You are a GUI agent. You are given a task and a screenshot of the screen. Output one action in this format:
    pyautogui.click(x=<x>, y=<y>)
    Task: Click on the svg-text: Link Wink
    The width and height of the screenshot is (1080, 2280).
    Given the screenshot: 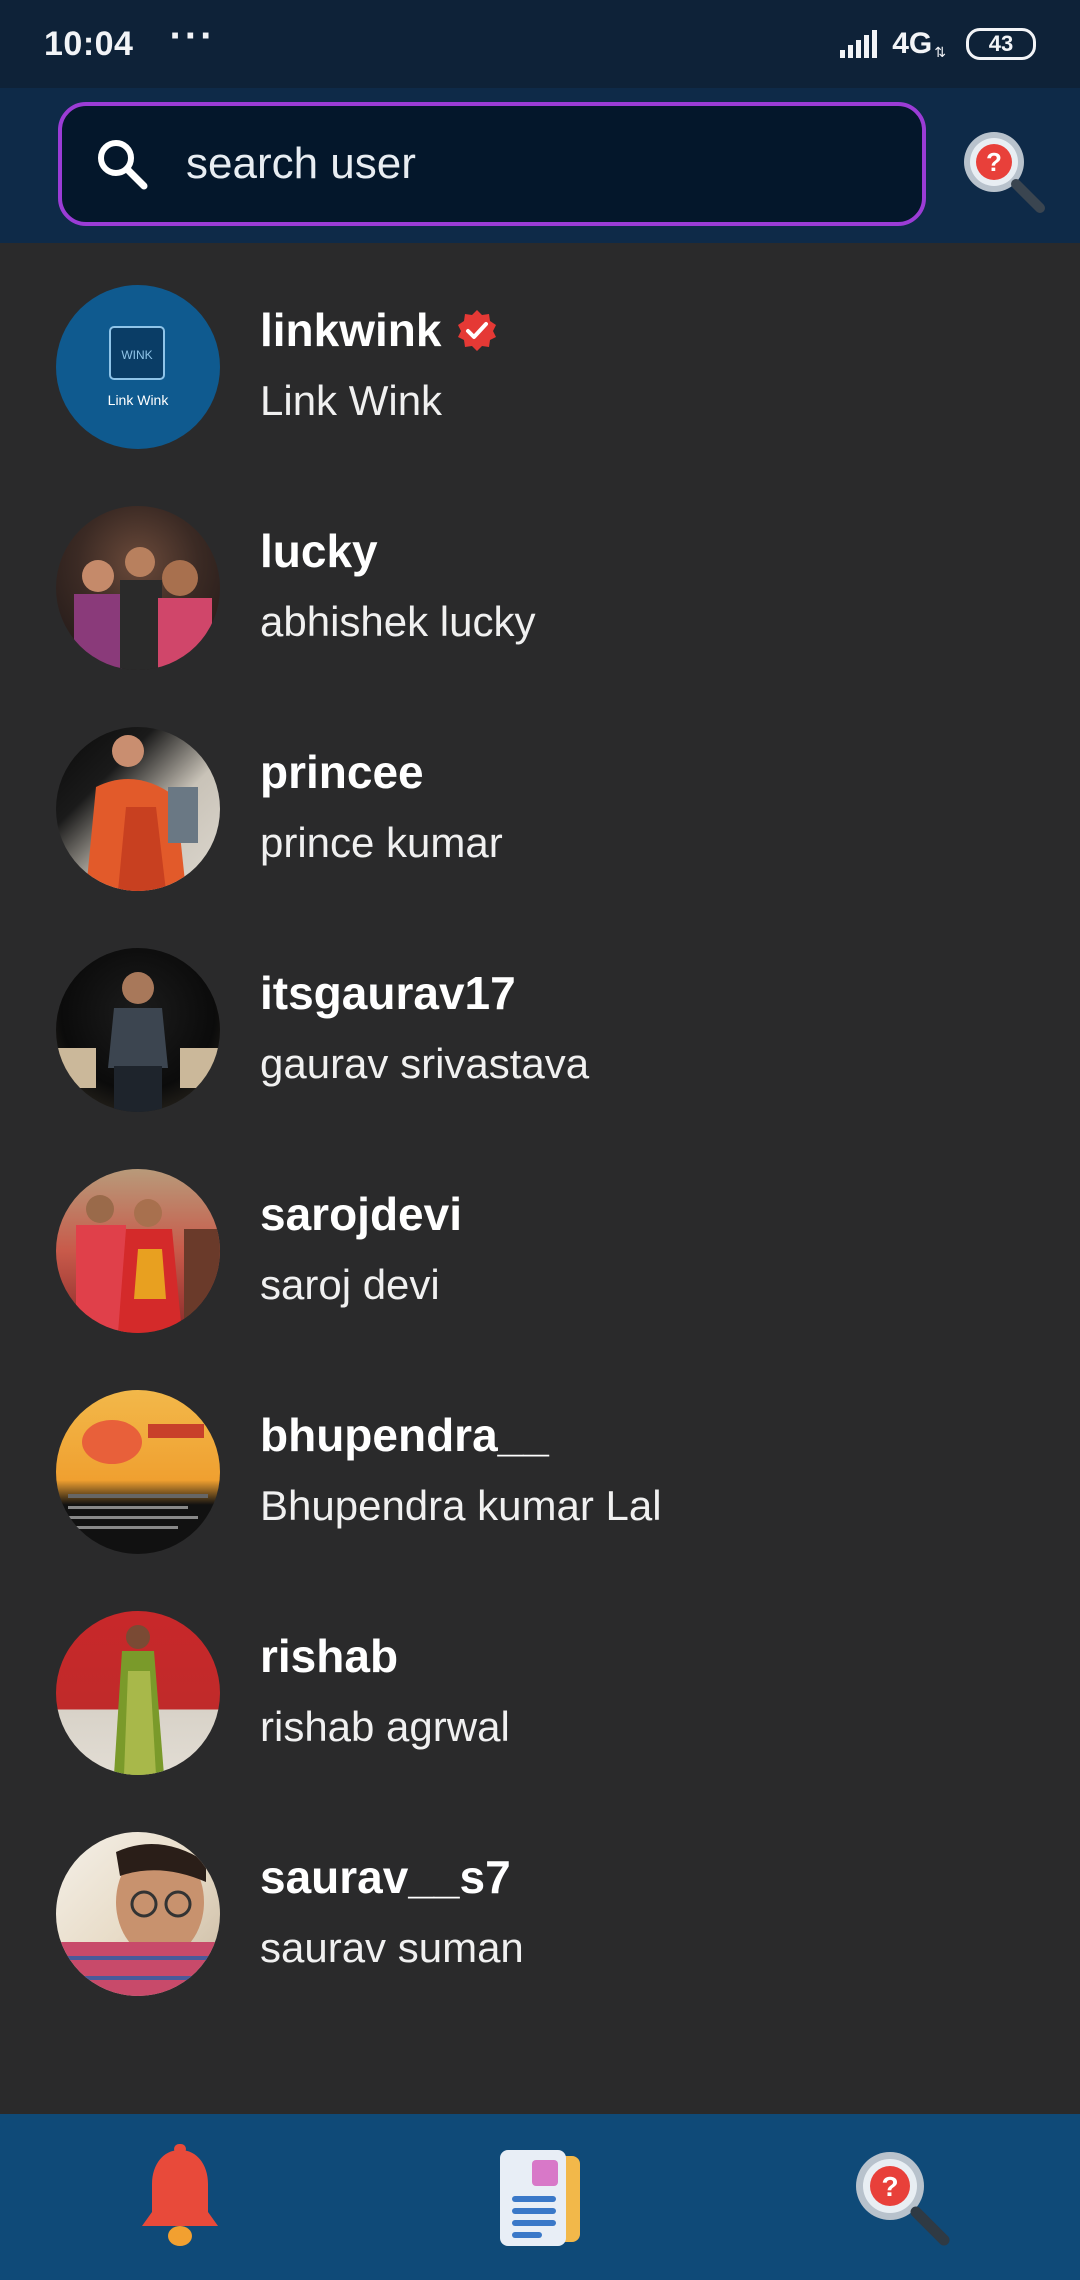 What is the action you would take?
    pyautogui.click(x=139, y=400)
    